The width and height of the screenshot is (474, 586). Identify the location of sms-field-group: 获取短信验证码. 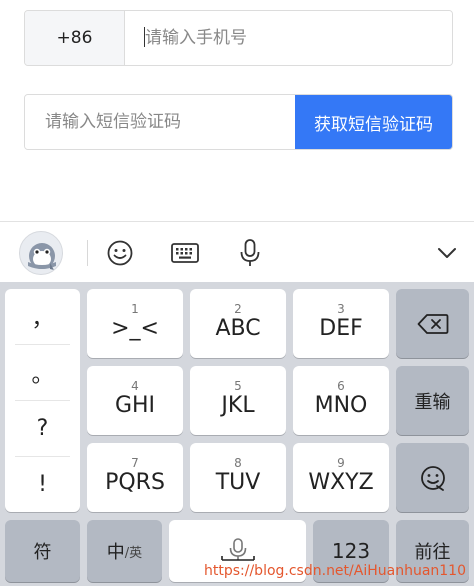
(238, 122).